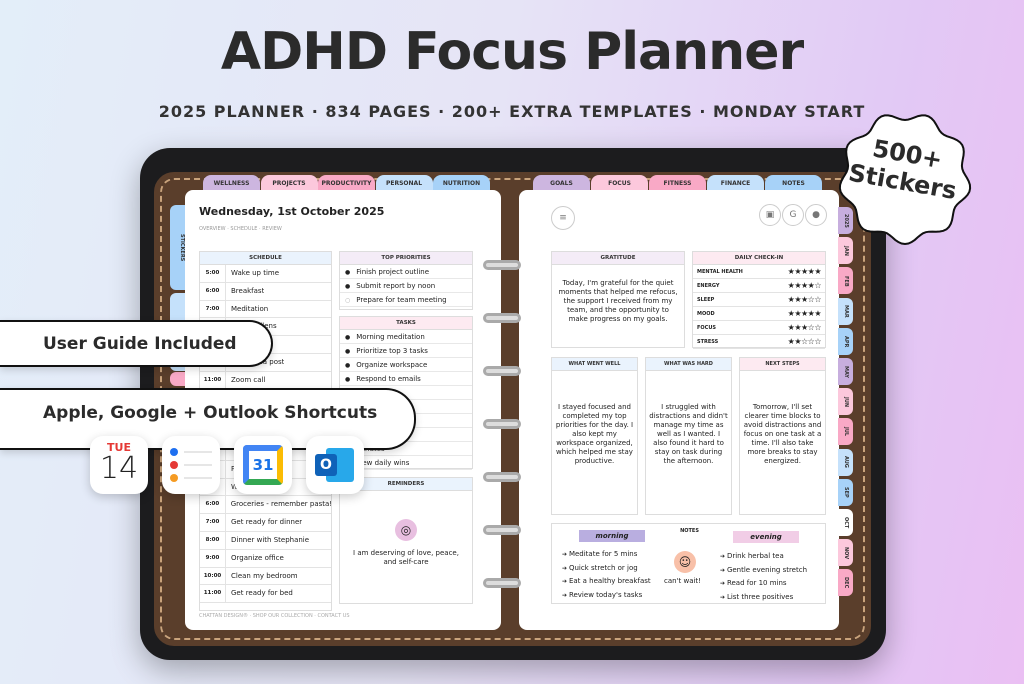 The height and width of the screenshot is (684, 1024). I want to click on checkin-label: MENTAL HEALTH, so click(720, 272).